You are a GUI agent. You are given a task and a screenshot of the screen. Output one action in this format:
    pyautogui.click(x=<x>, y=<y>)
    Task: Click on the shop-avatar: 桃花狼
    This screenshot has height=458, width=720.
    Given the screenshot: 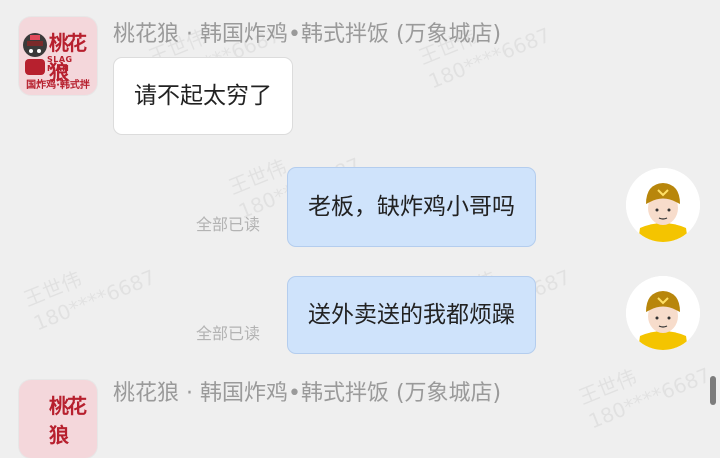 What is the action you would take?
    pyautogui.click(x=58, y=419)
    